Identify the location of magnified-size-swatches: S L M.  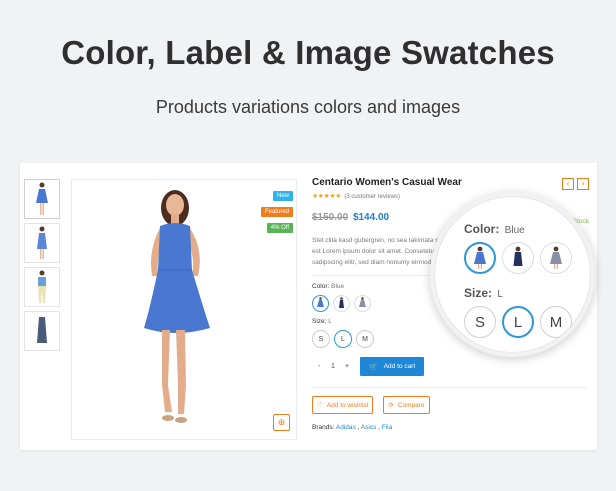
(518, 322).